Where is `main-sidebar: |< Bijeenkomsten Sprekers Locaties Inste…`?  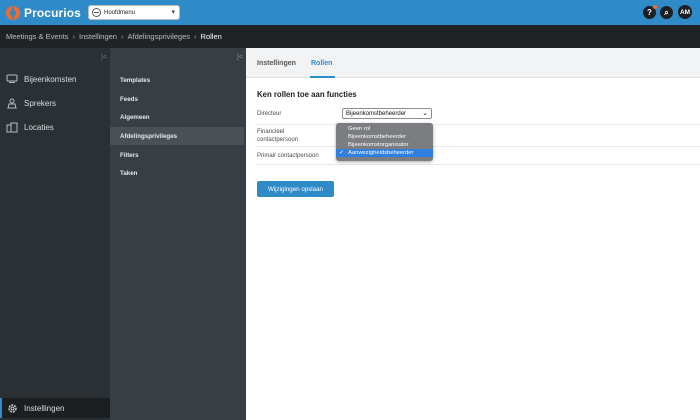 main-sidebar: |< Bijeenkomsten Sprekers Locaties Inste… is located at coordinates (55, 234).